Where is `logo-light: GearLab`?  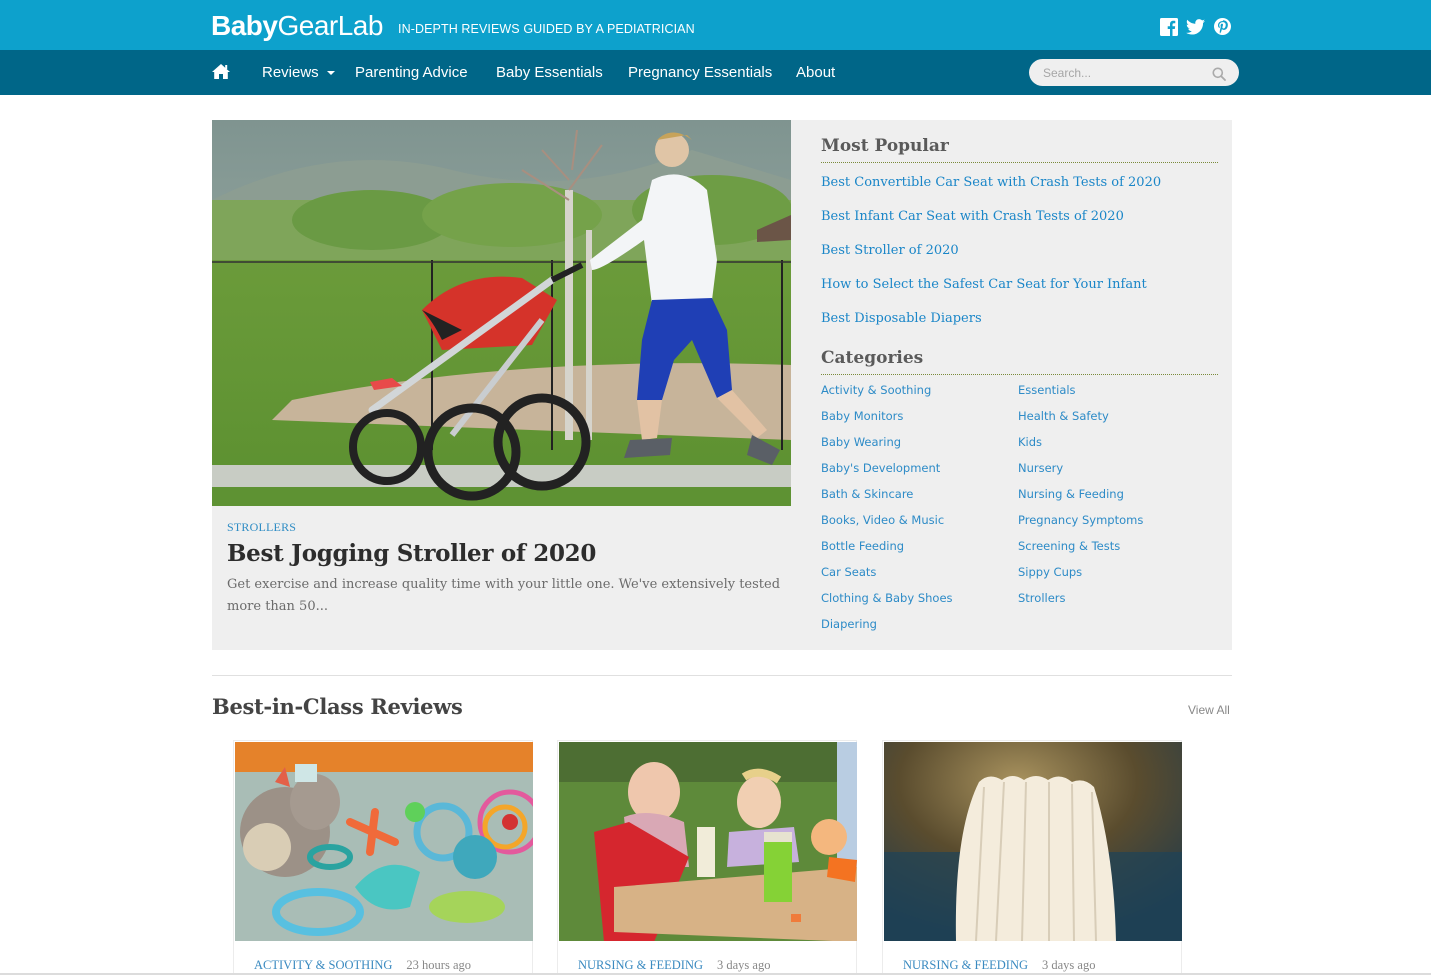
logo-light: GearLab is located at coordinates (330, 25).